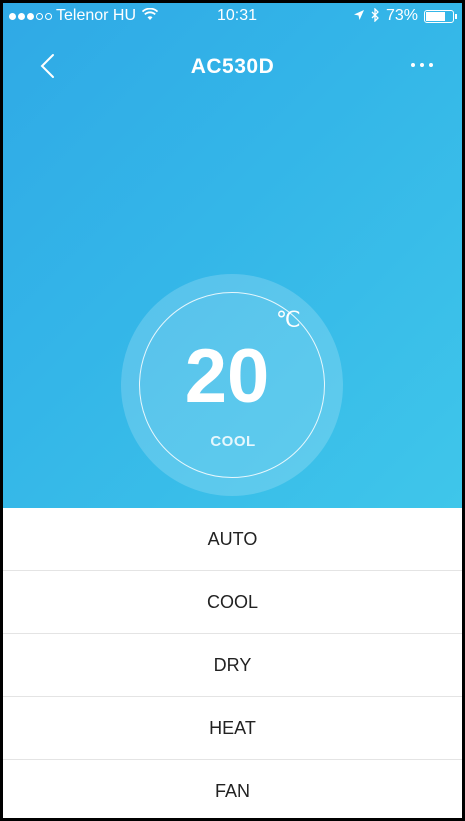 This screenshot has height=821, width=465. I want to click on nav-bar: AC530D, so click(232, 65).